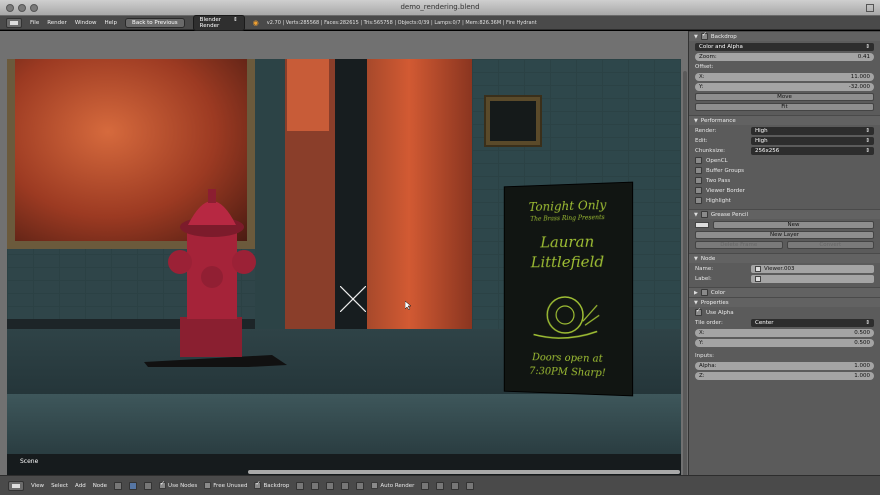 The height and width of the screenshot is (495, 880). Describe the element at coordinates (225, 485) in the screenshot. I see `free-unused-toggle: Free Unused` at that location.